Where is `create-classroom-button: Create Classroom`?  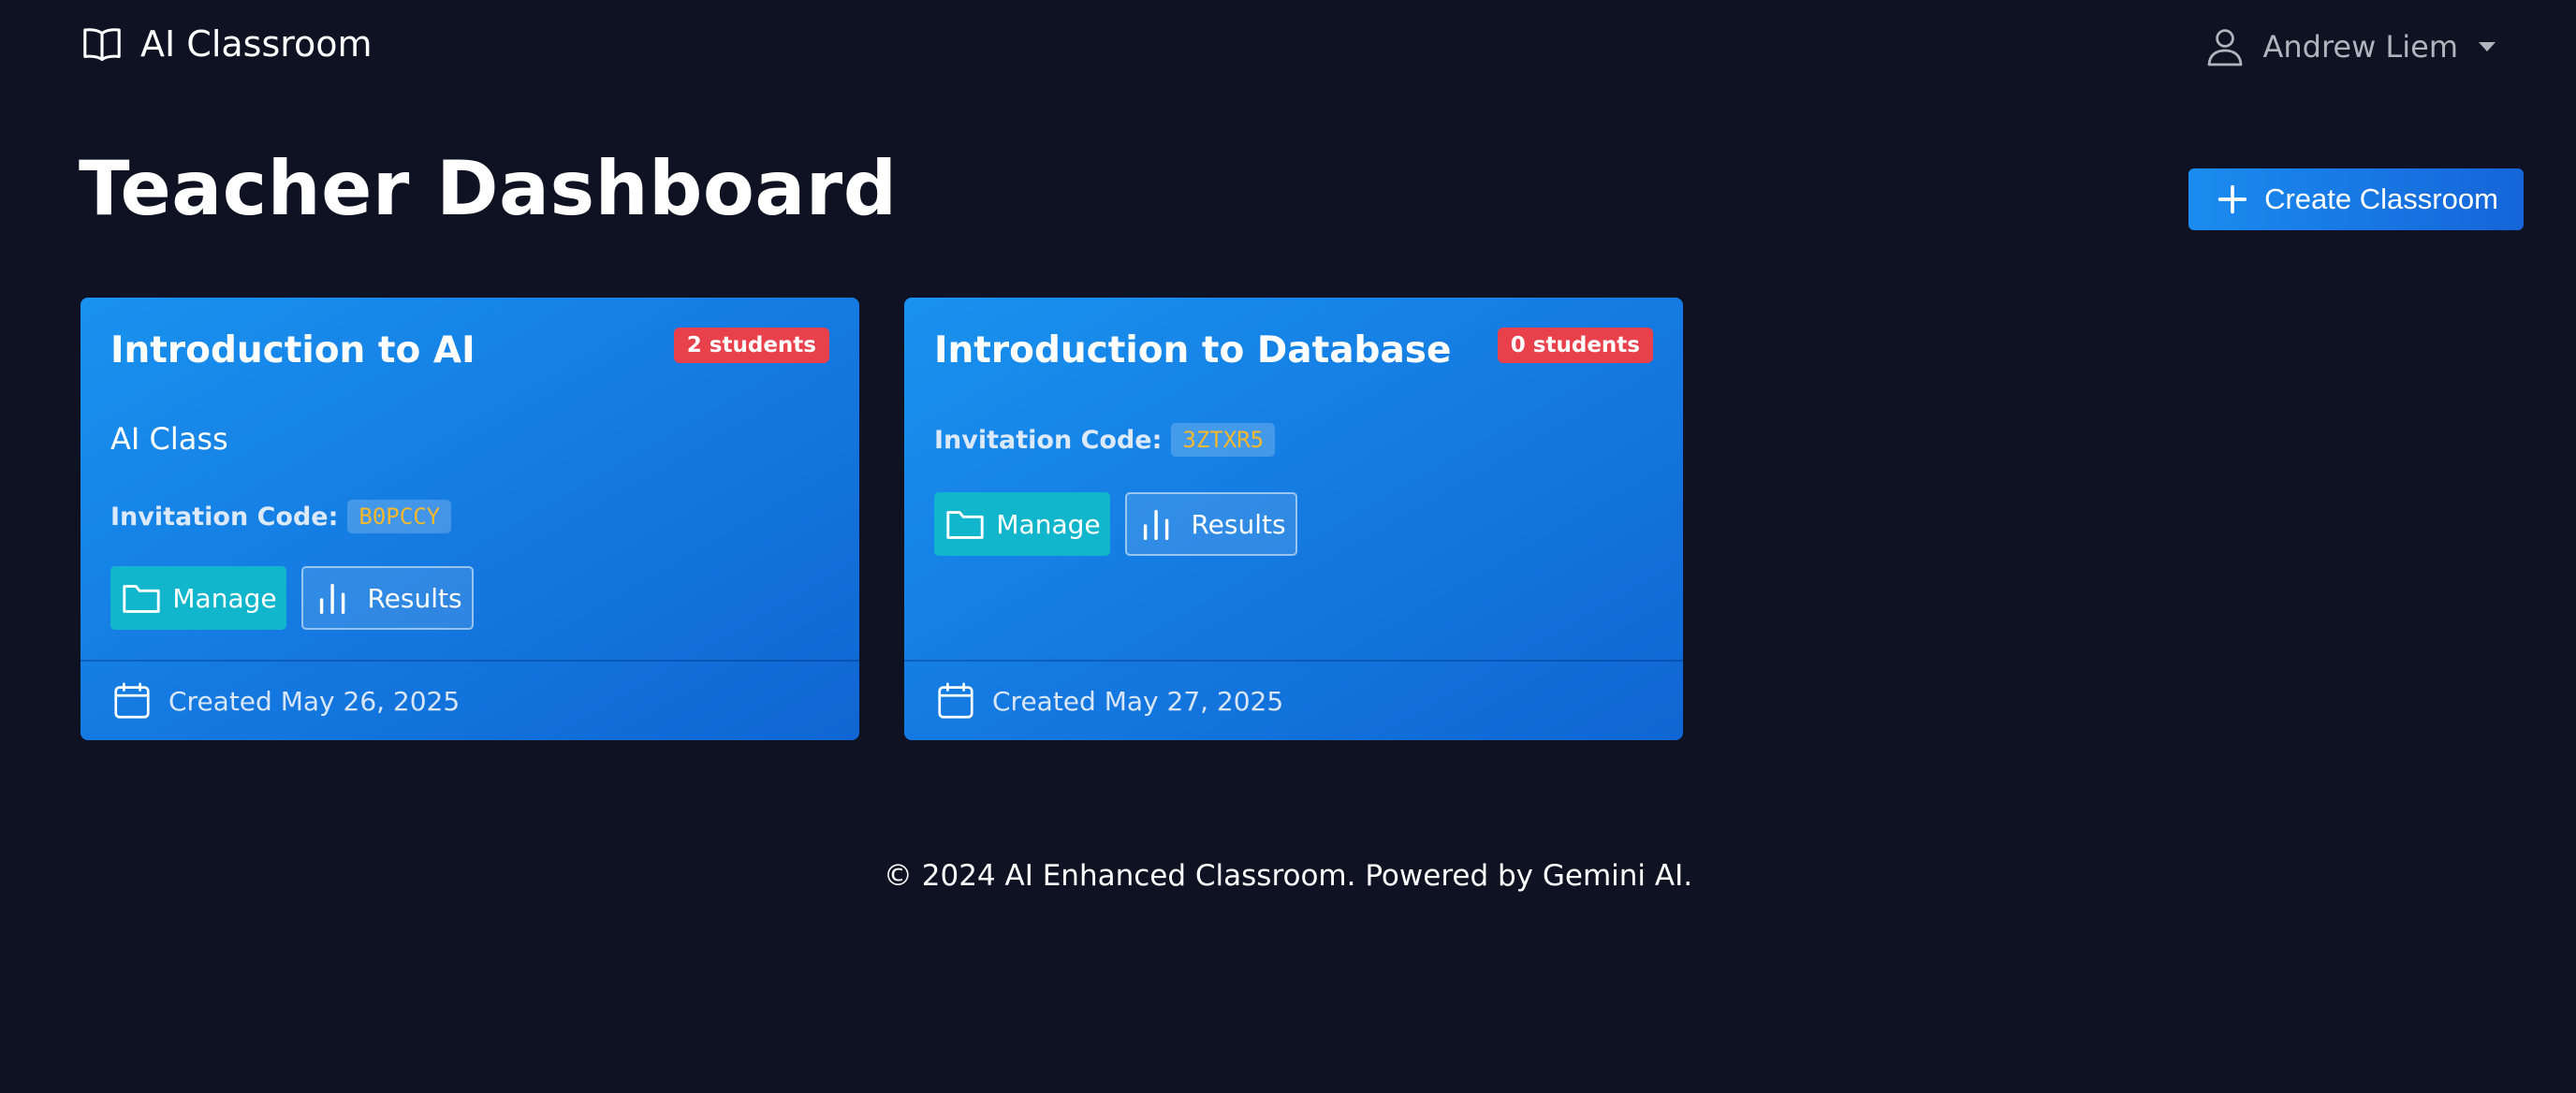 create-classroom-button: Create Classroom is located at coordinates (2356, 199).